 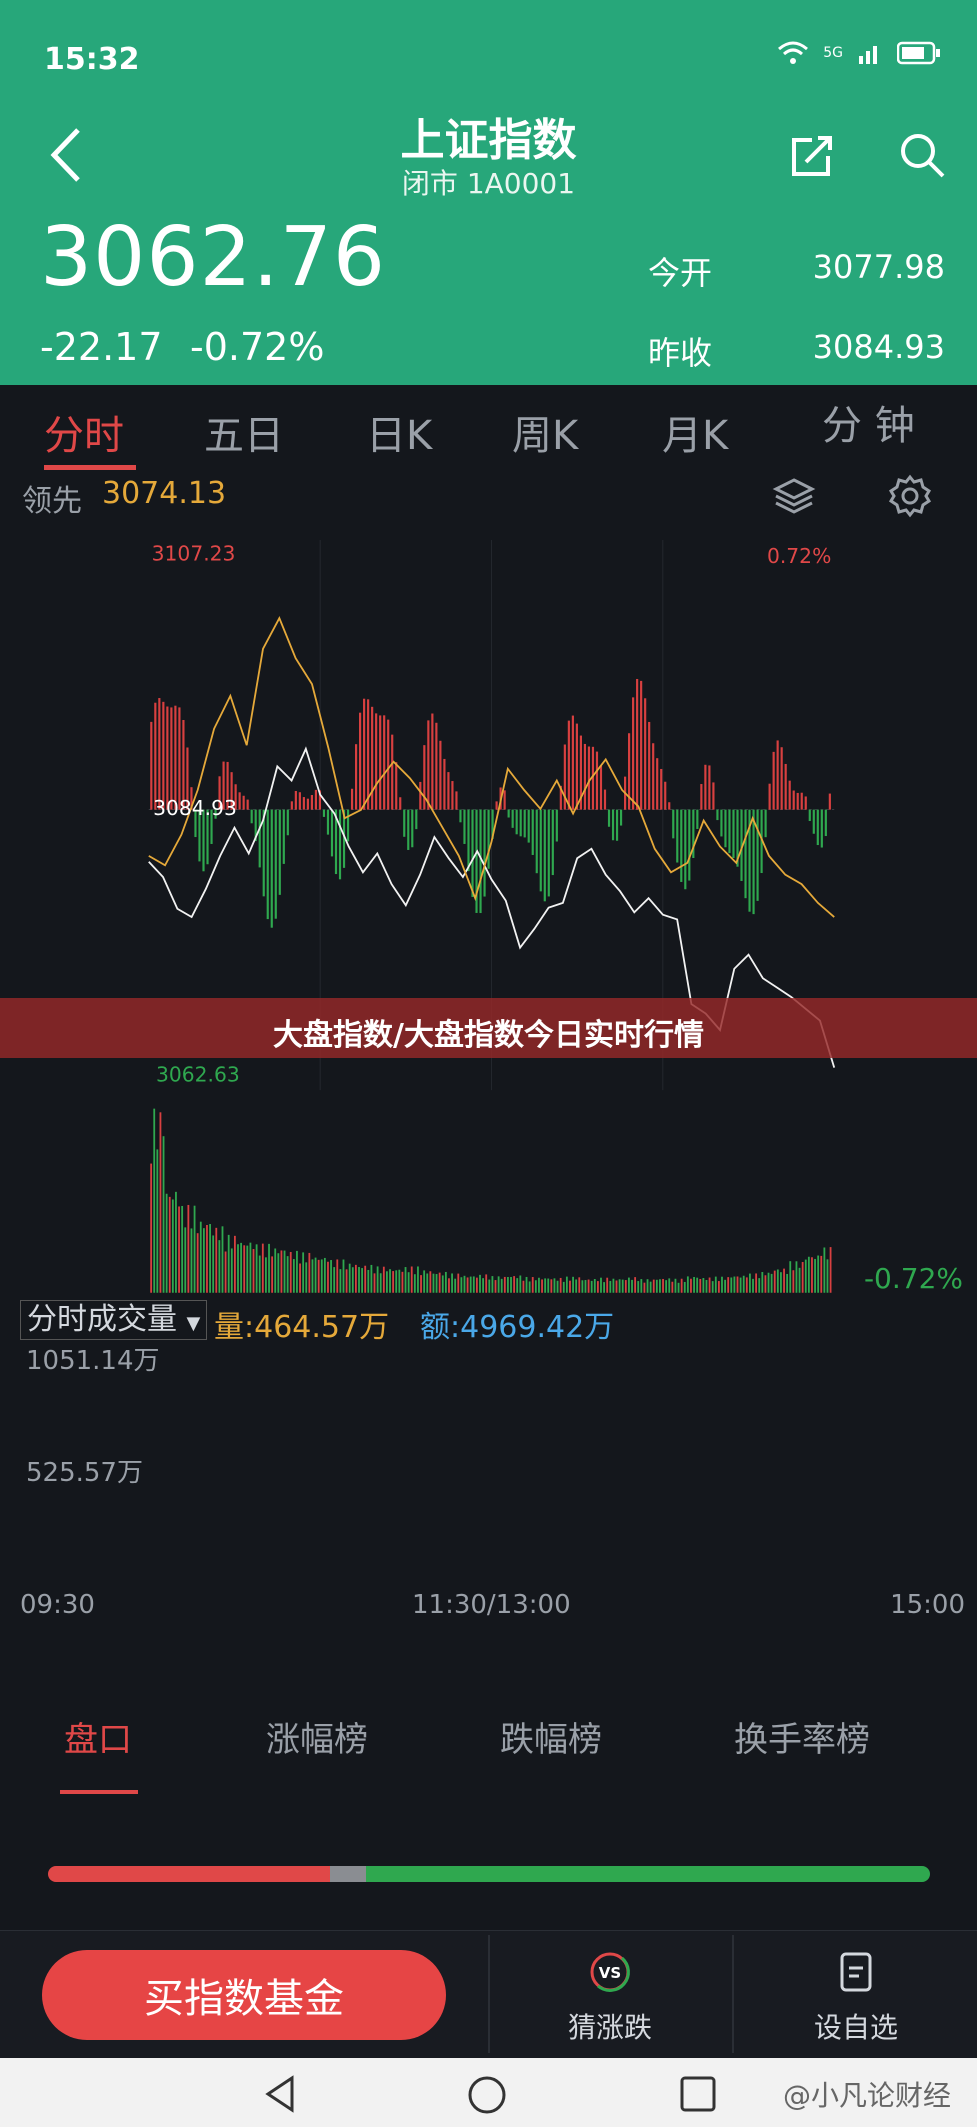 What do you see at coordinates (84, 432) in the screenshot?
I see `tab-intraday: 分时` at bounding box center [84, 432].